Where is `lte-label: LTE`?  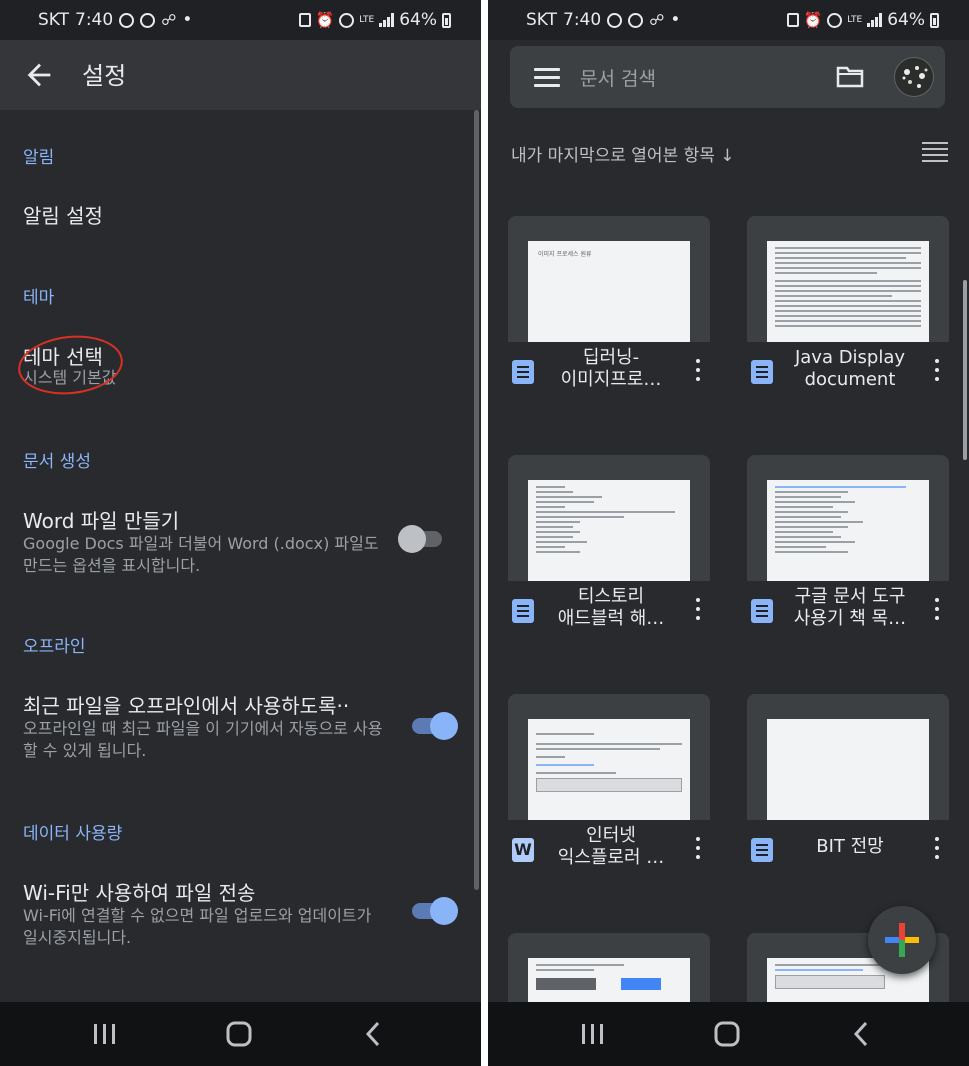 lte-label: LTE is located at coordinates (855, 19).